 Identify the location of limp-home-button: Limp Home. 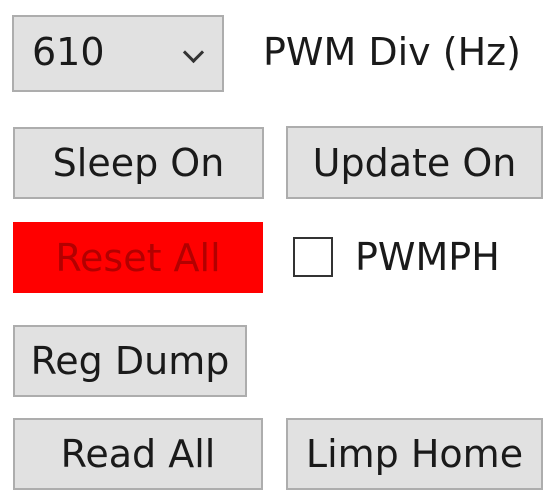
(414, 454).